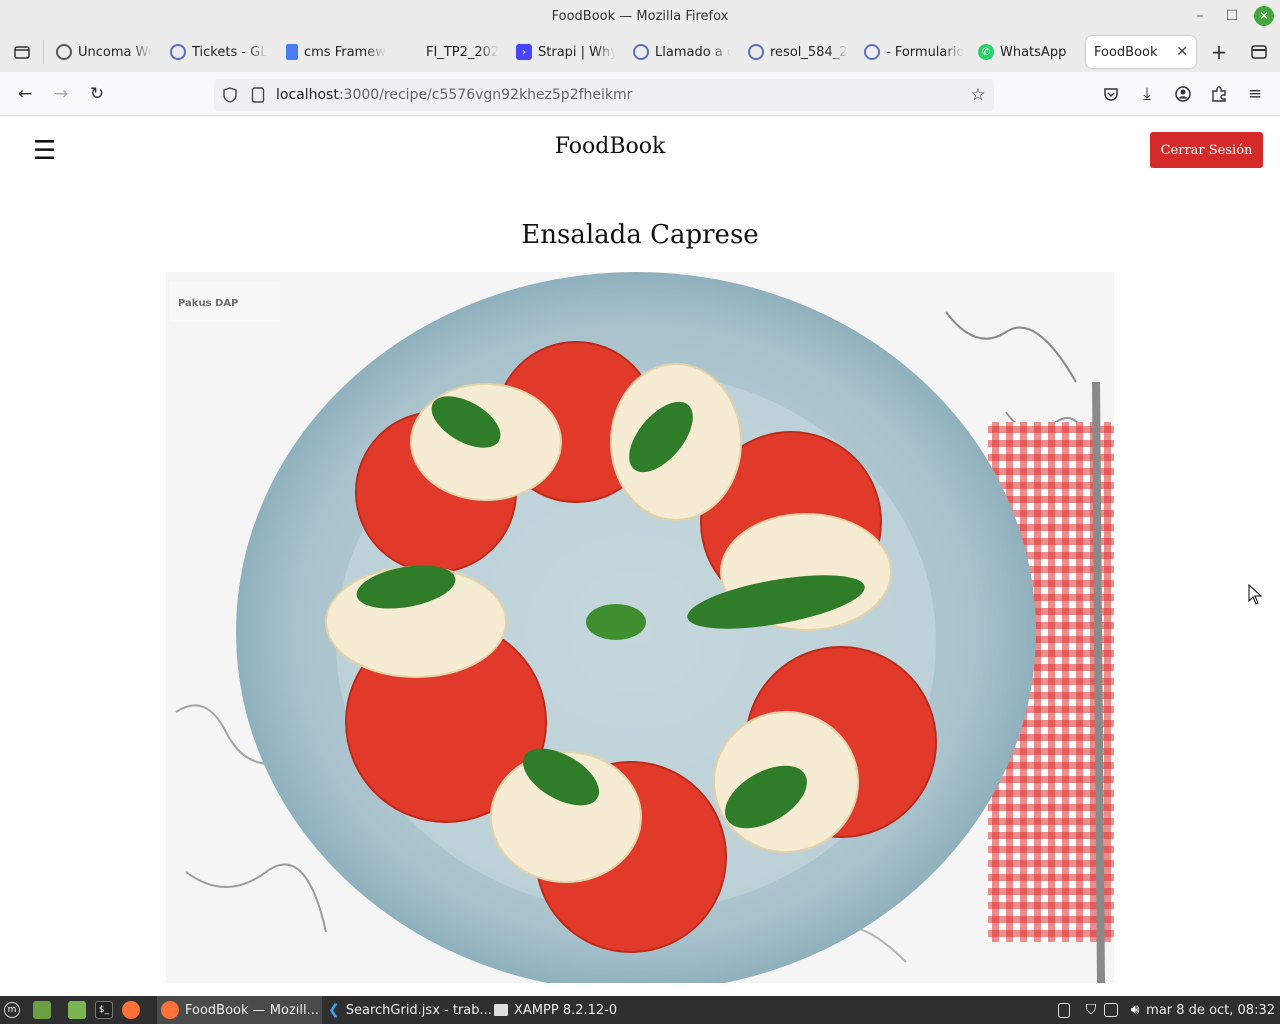  Describe the element at coordinates (1264, 16) in the screenshot. I see `close-window-icon: ✕` at that location.